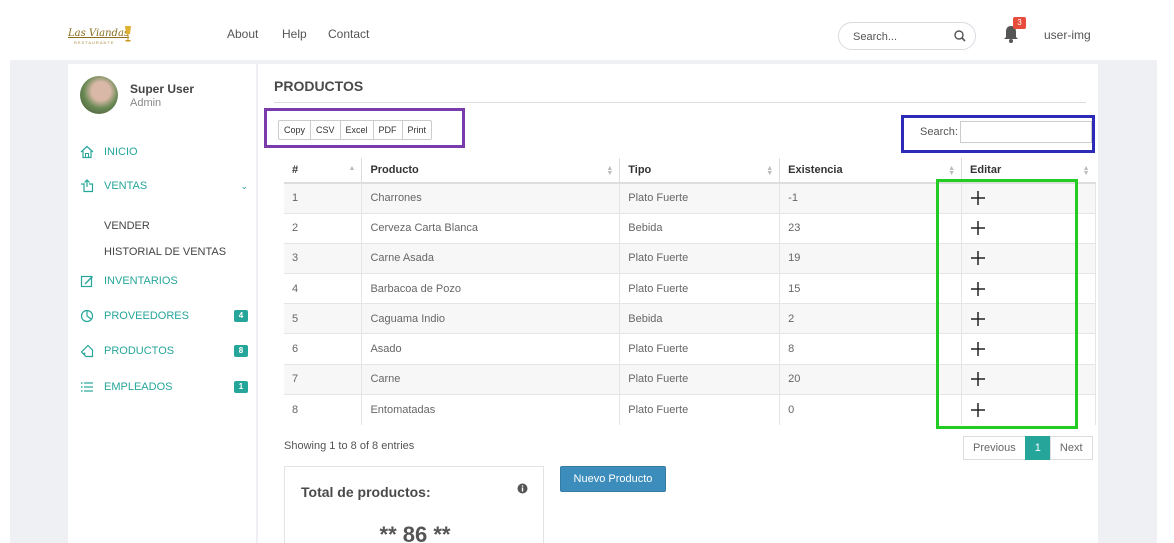 The width and height of the screenshot is (1174, 543). Describe the element at coordinates (87, 387) in the screenshot. I see `list-icon` at that location.